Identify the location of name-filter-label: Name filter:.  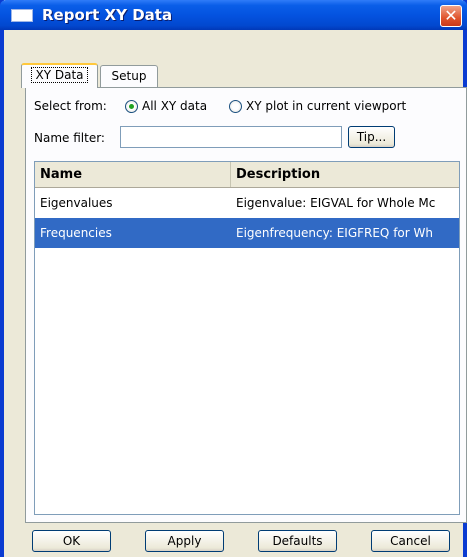
(69, 138).